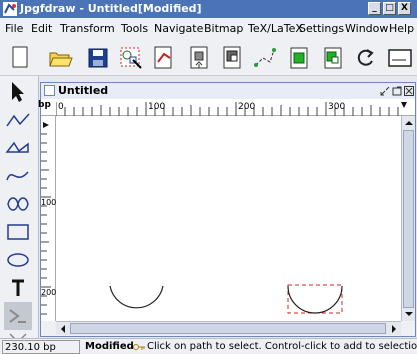  Describe the element at coordinates (397, 91) in the screenshot. I see `maximize-icon` at that location.